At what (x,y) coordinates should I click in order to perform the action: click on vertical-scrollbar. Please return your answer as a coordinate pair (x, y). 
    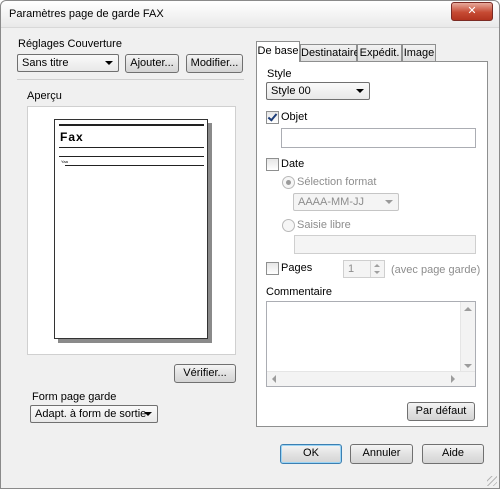
    Looking at the image, I should click on (467, 337).